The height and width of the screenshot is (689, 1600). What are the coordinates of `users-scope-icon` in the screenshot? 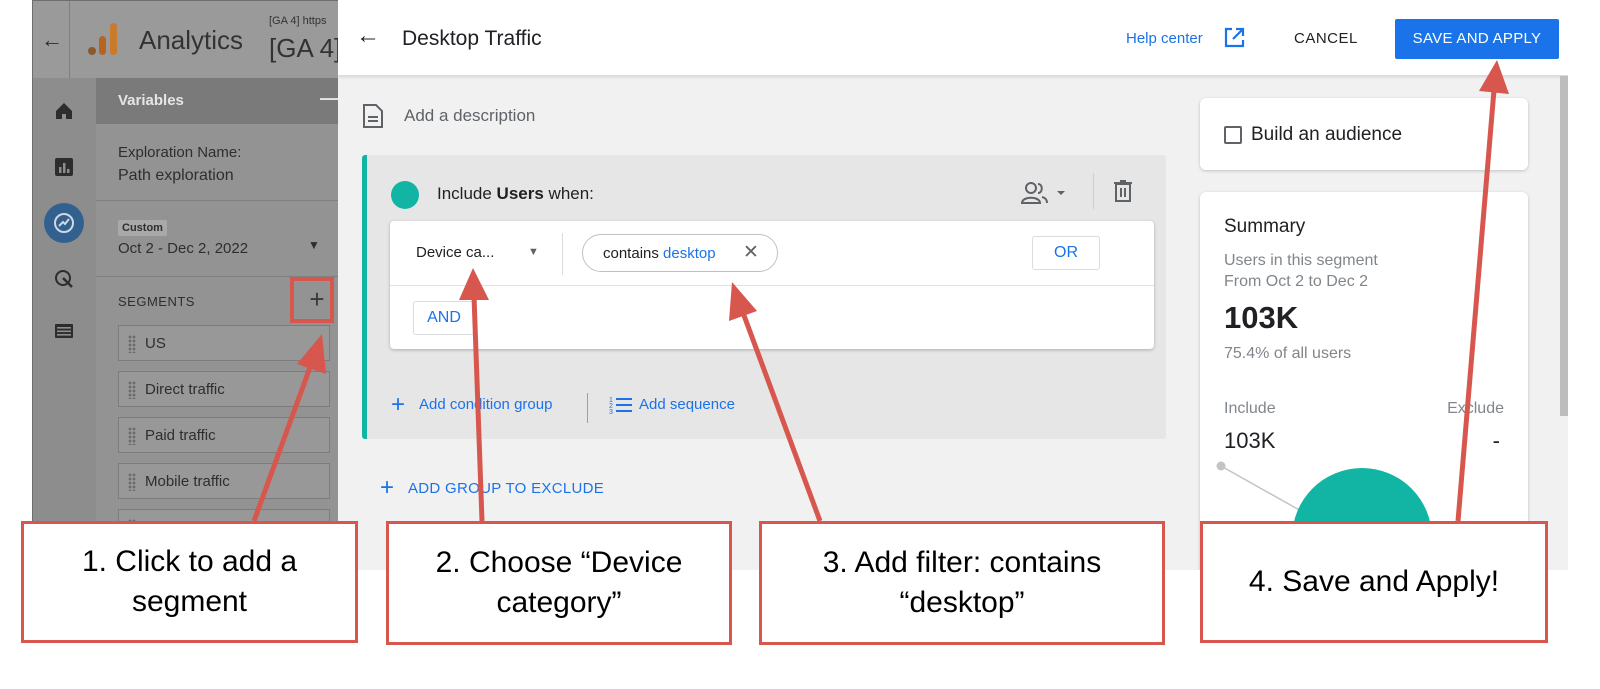 It's located at (1045, 194).